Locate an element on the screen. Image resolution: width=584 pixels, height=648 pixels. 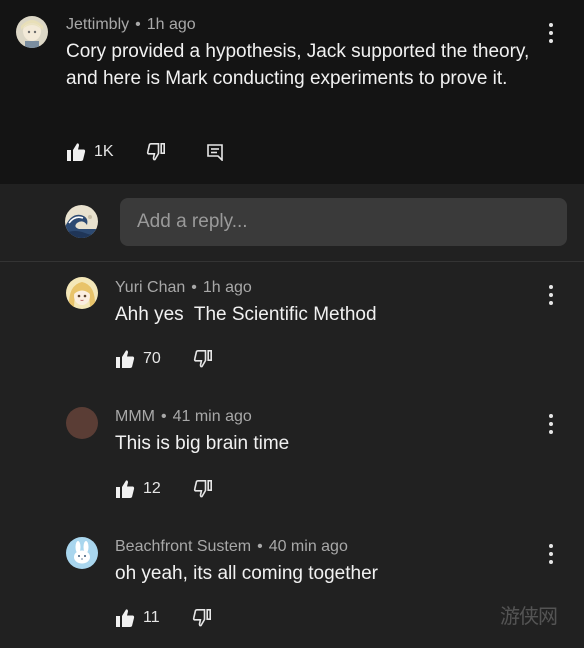
author-name: Yuri Chan is located at coordinates (150, 287).